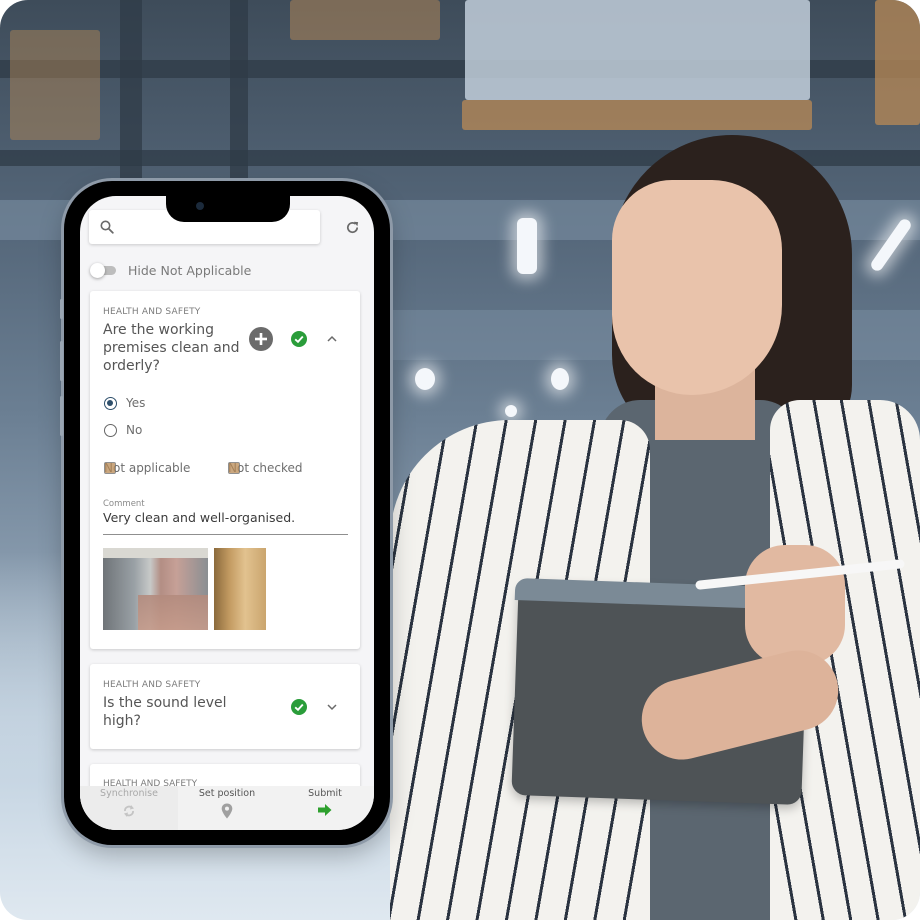 Image resolution: width=920 pixels, height=920 pixels. Describe the element at coordinates (110, 430) in the screenshot. I see `radio-unselected-icon` at that location.